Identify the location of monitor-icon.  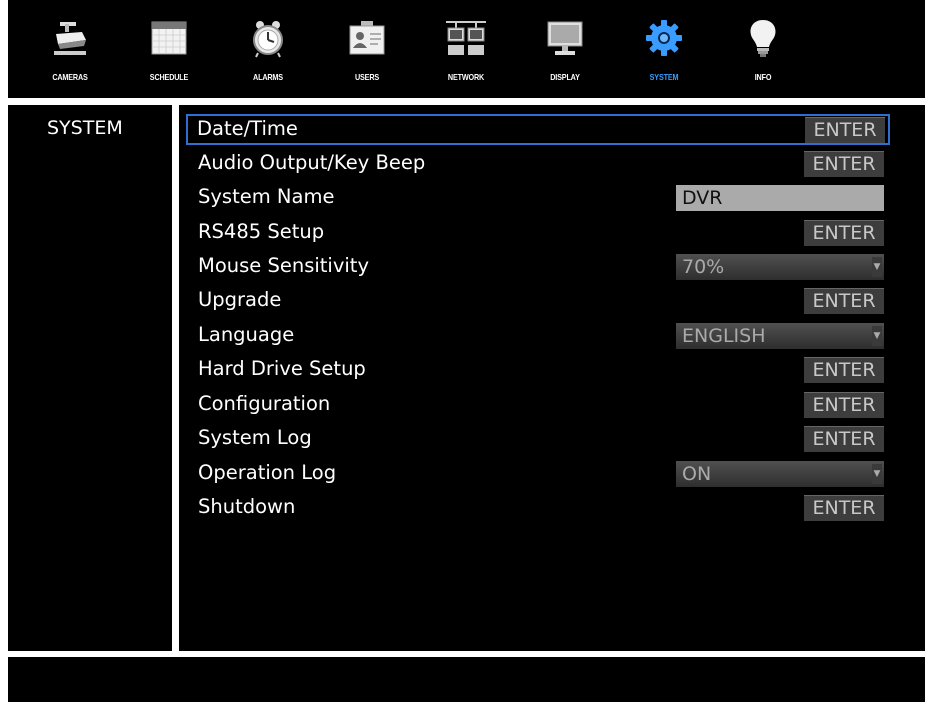
(565, 38).